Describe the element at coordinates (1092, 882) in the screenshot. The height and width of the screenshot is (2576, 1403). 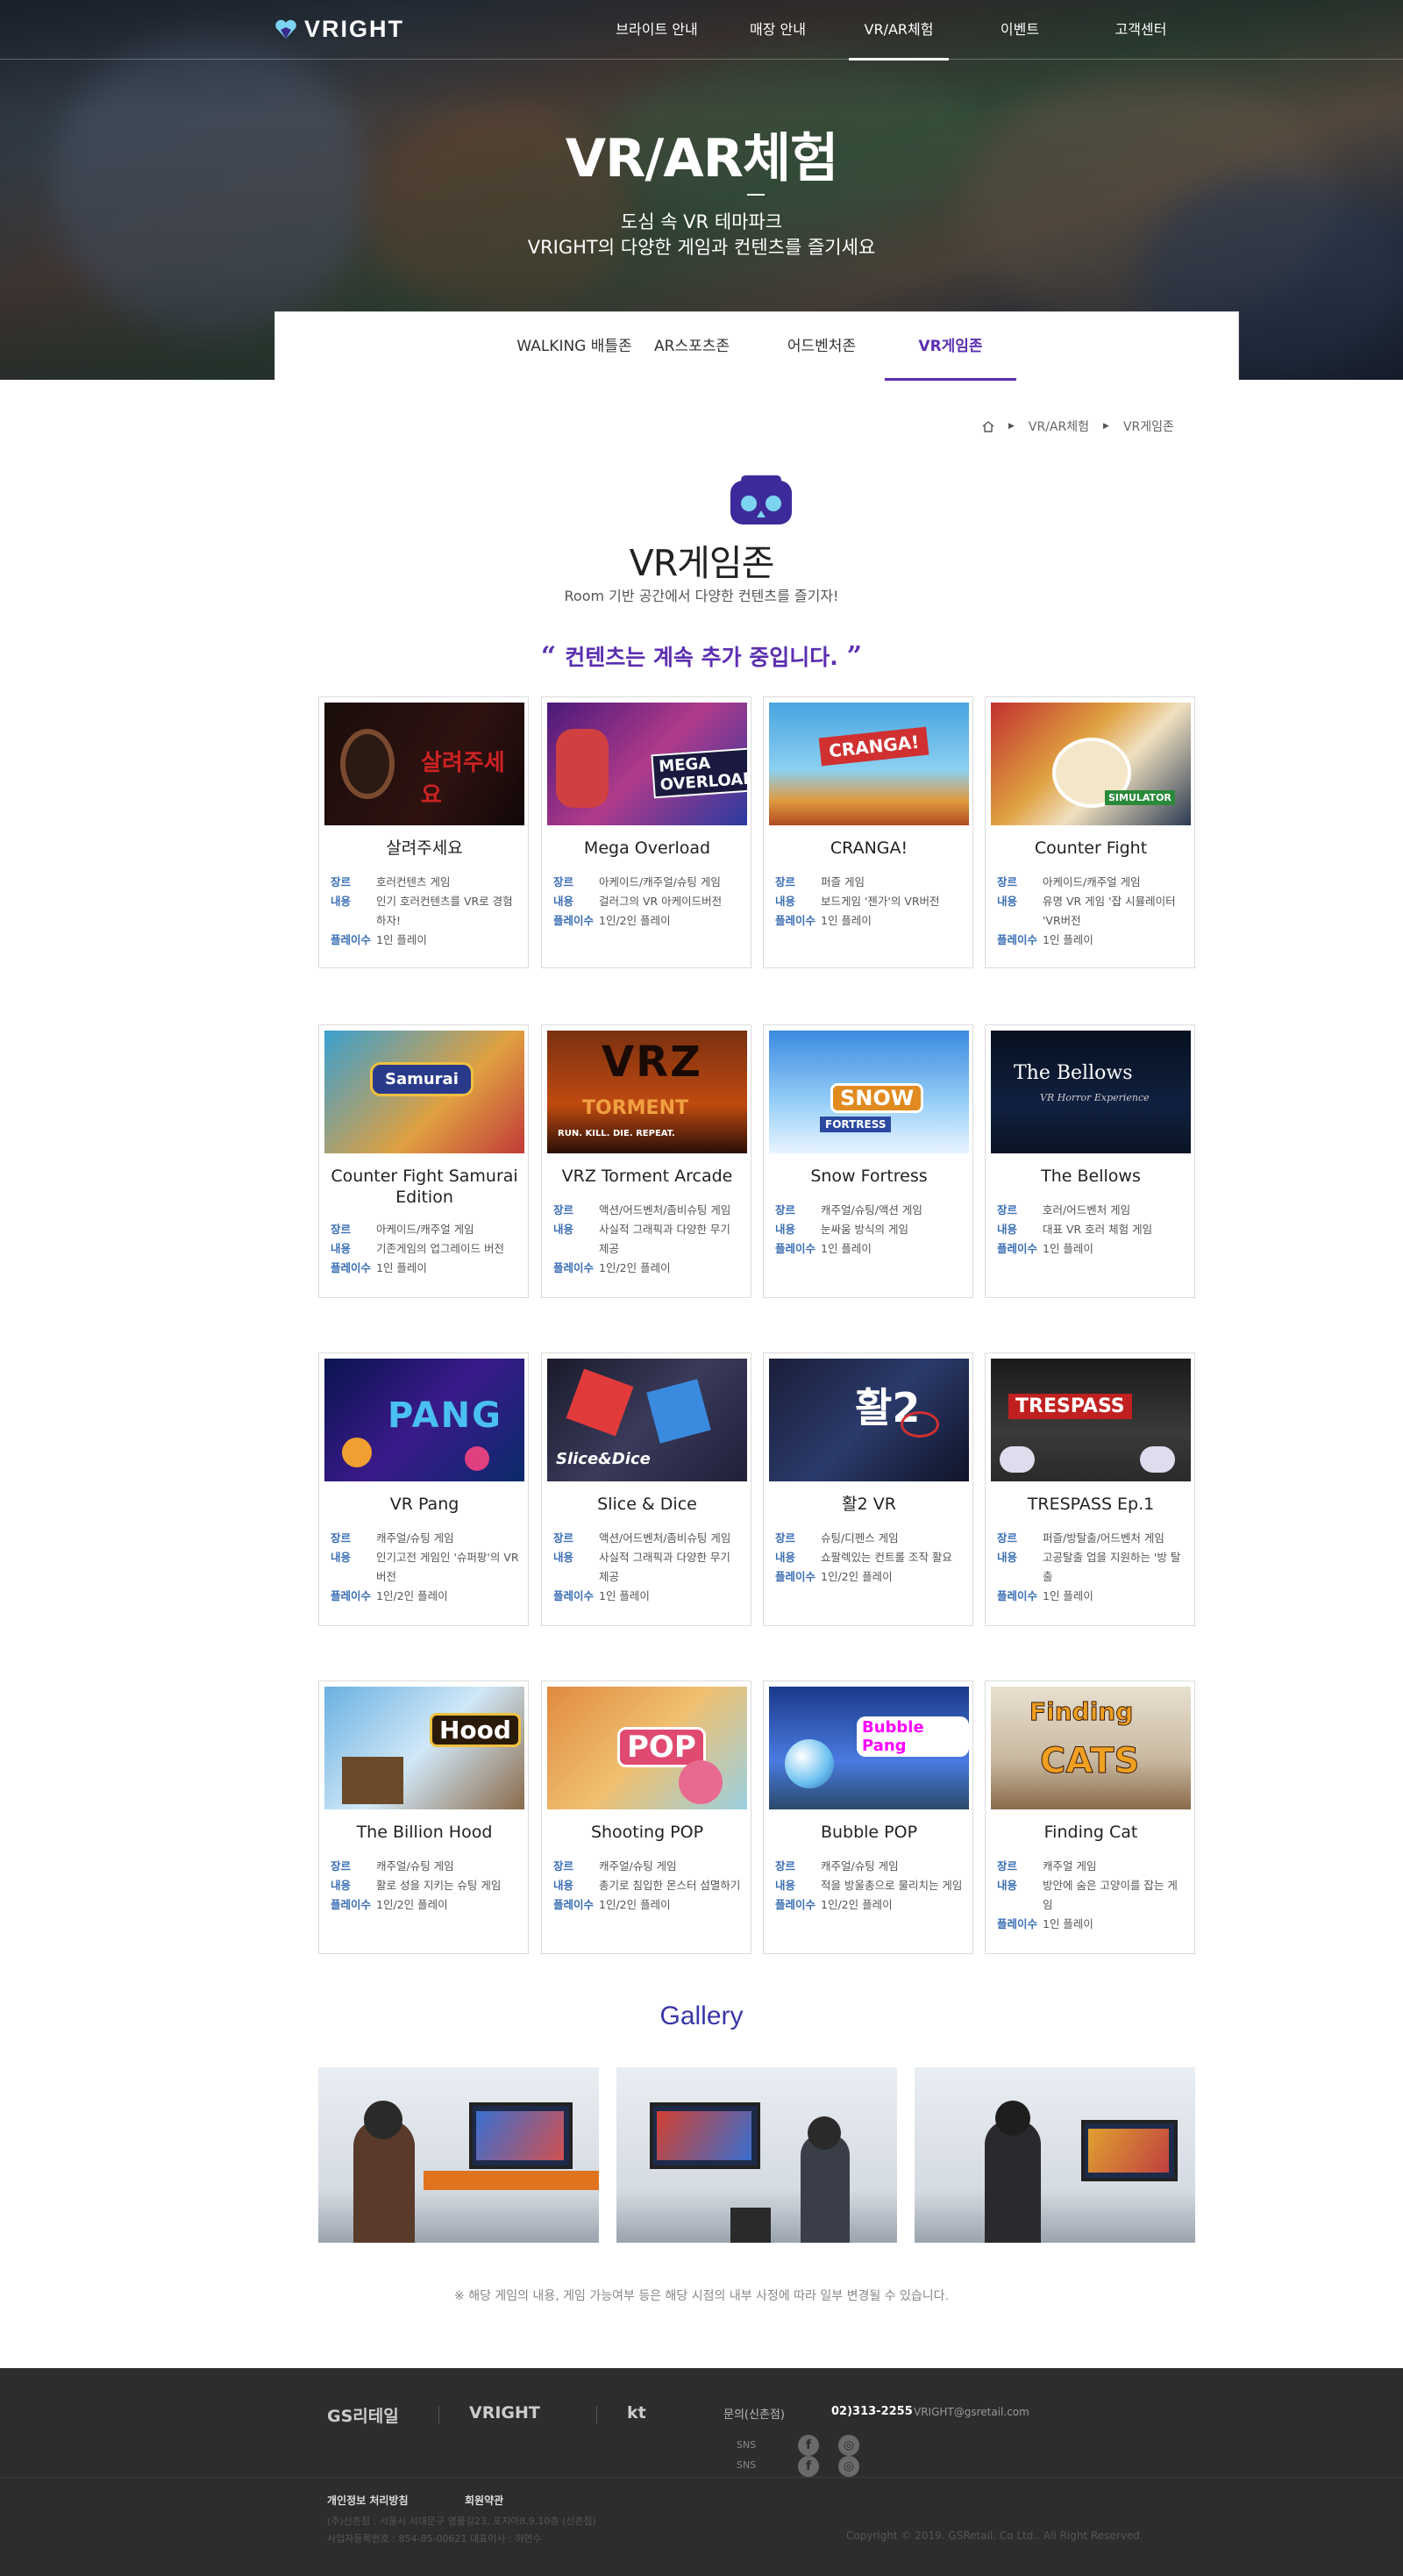
I see `game-genre: 아케이드/캐주얼 게임` at that location.